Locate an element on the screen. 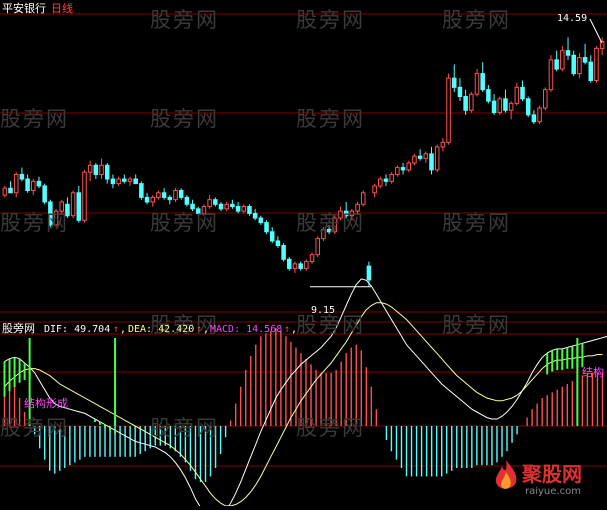 The width and height of the screenshot is (607, 510). dif-arrow: ↑ is located at coordinates (116, 329).